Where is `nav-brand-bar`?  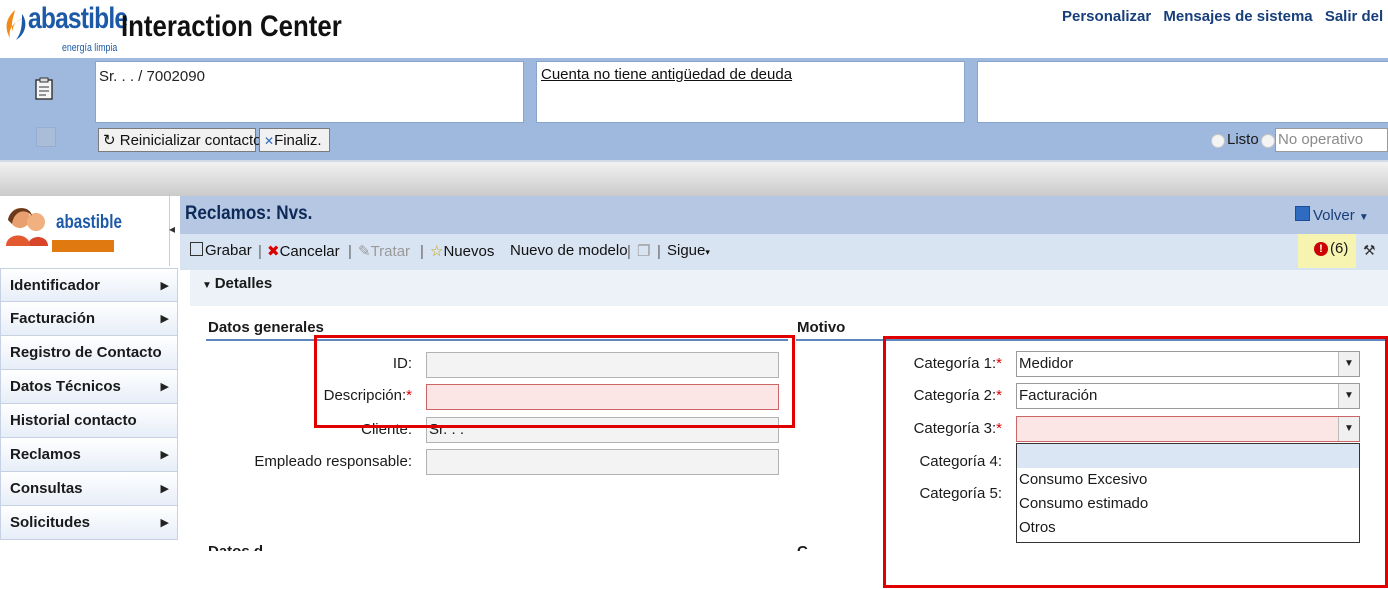
nav-brand-bar is located at coordinates (83, 246).